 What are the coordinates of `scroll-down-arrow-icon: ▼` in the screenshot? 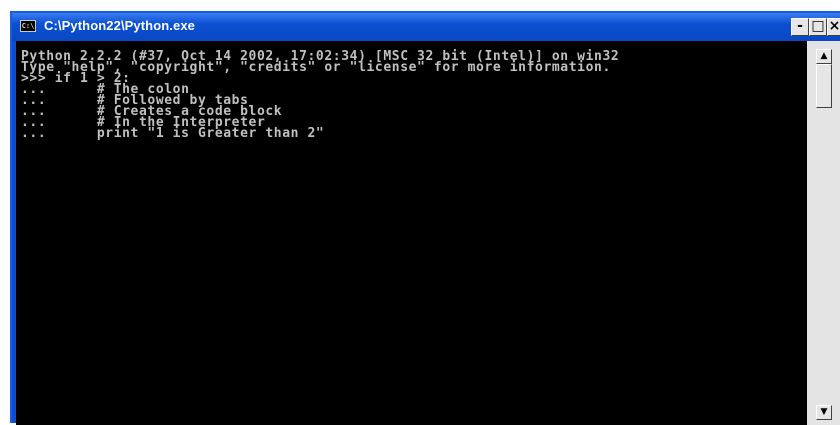 It's located at (824, 412).